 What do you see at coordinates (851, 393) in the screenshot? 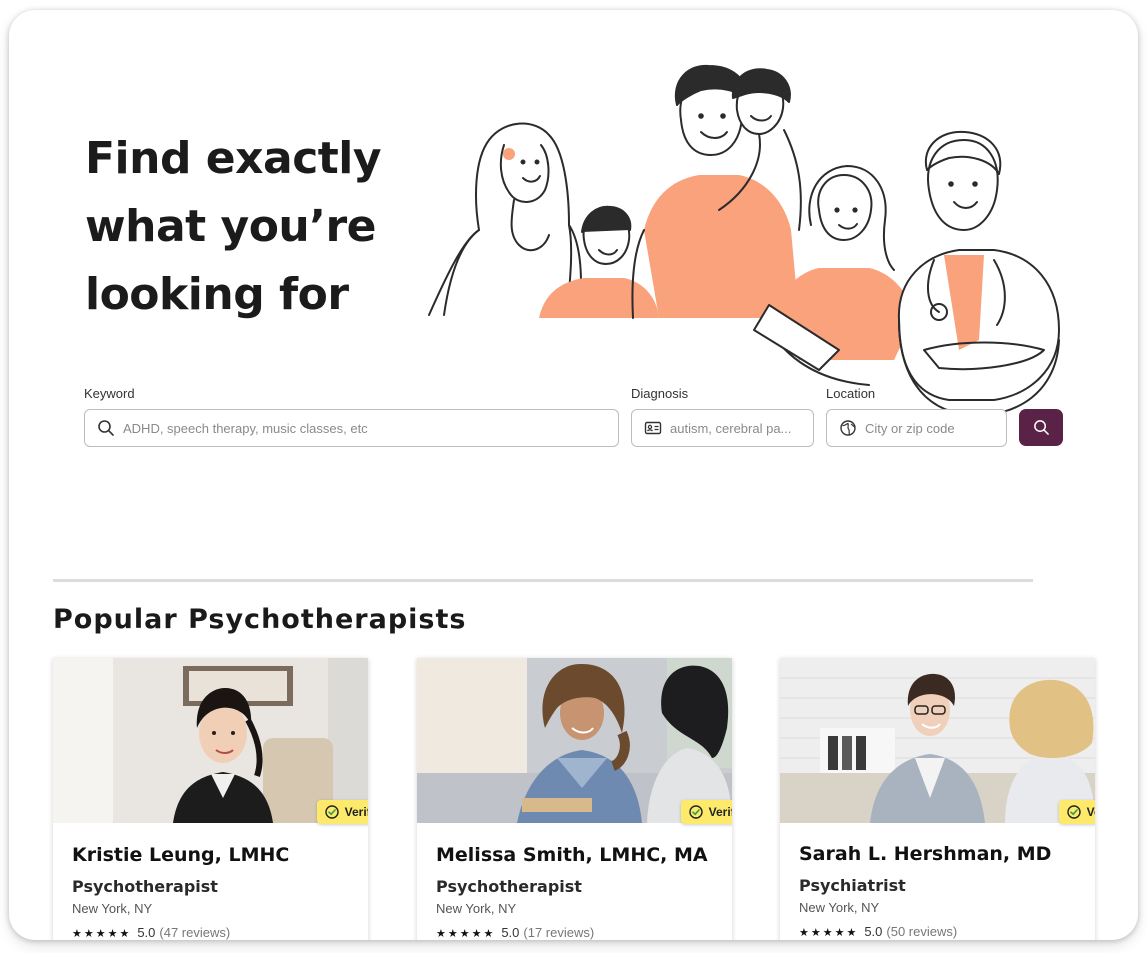
I see `location-label: Location` at bounding box center [851, 393].